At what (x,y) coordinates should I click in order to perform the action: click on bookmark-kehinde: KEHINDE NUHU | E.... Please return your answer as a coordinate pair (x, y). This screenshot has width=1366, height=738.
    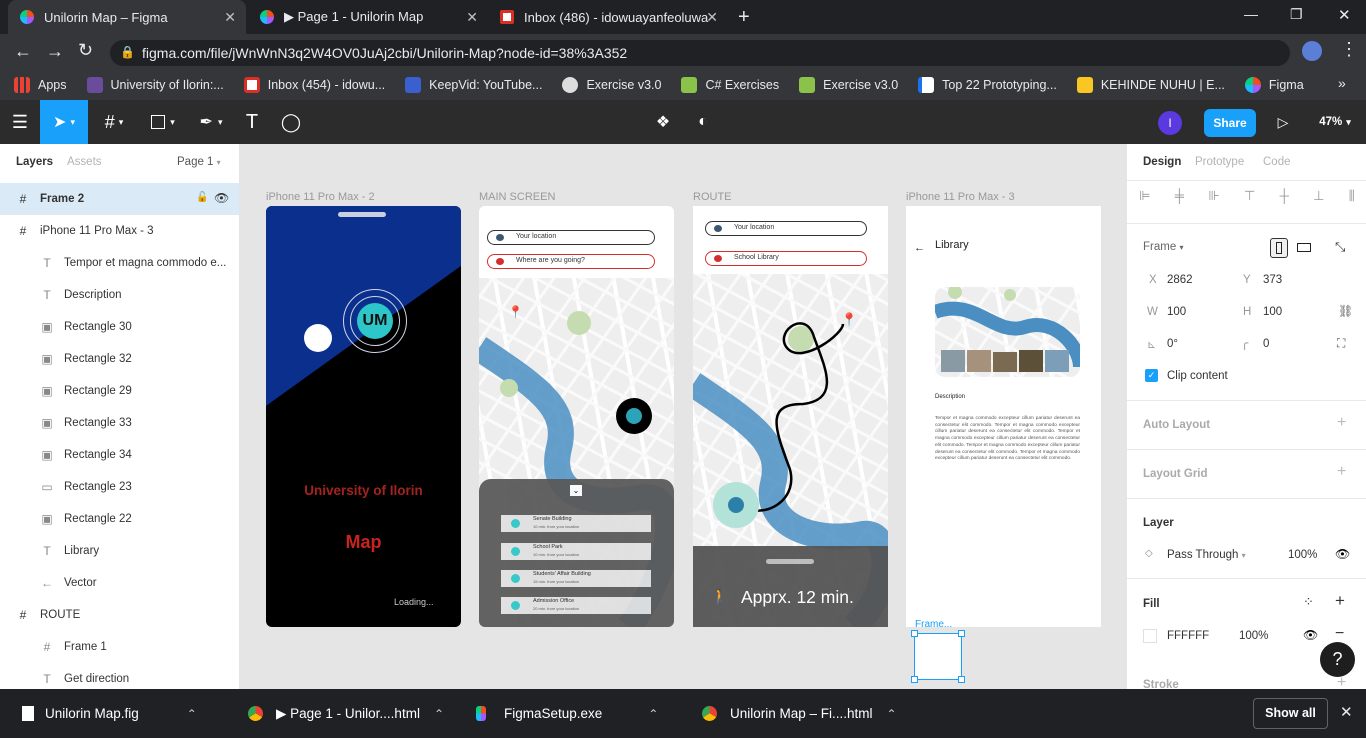
    Looking at the image, I should click on (1150, 85).